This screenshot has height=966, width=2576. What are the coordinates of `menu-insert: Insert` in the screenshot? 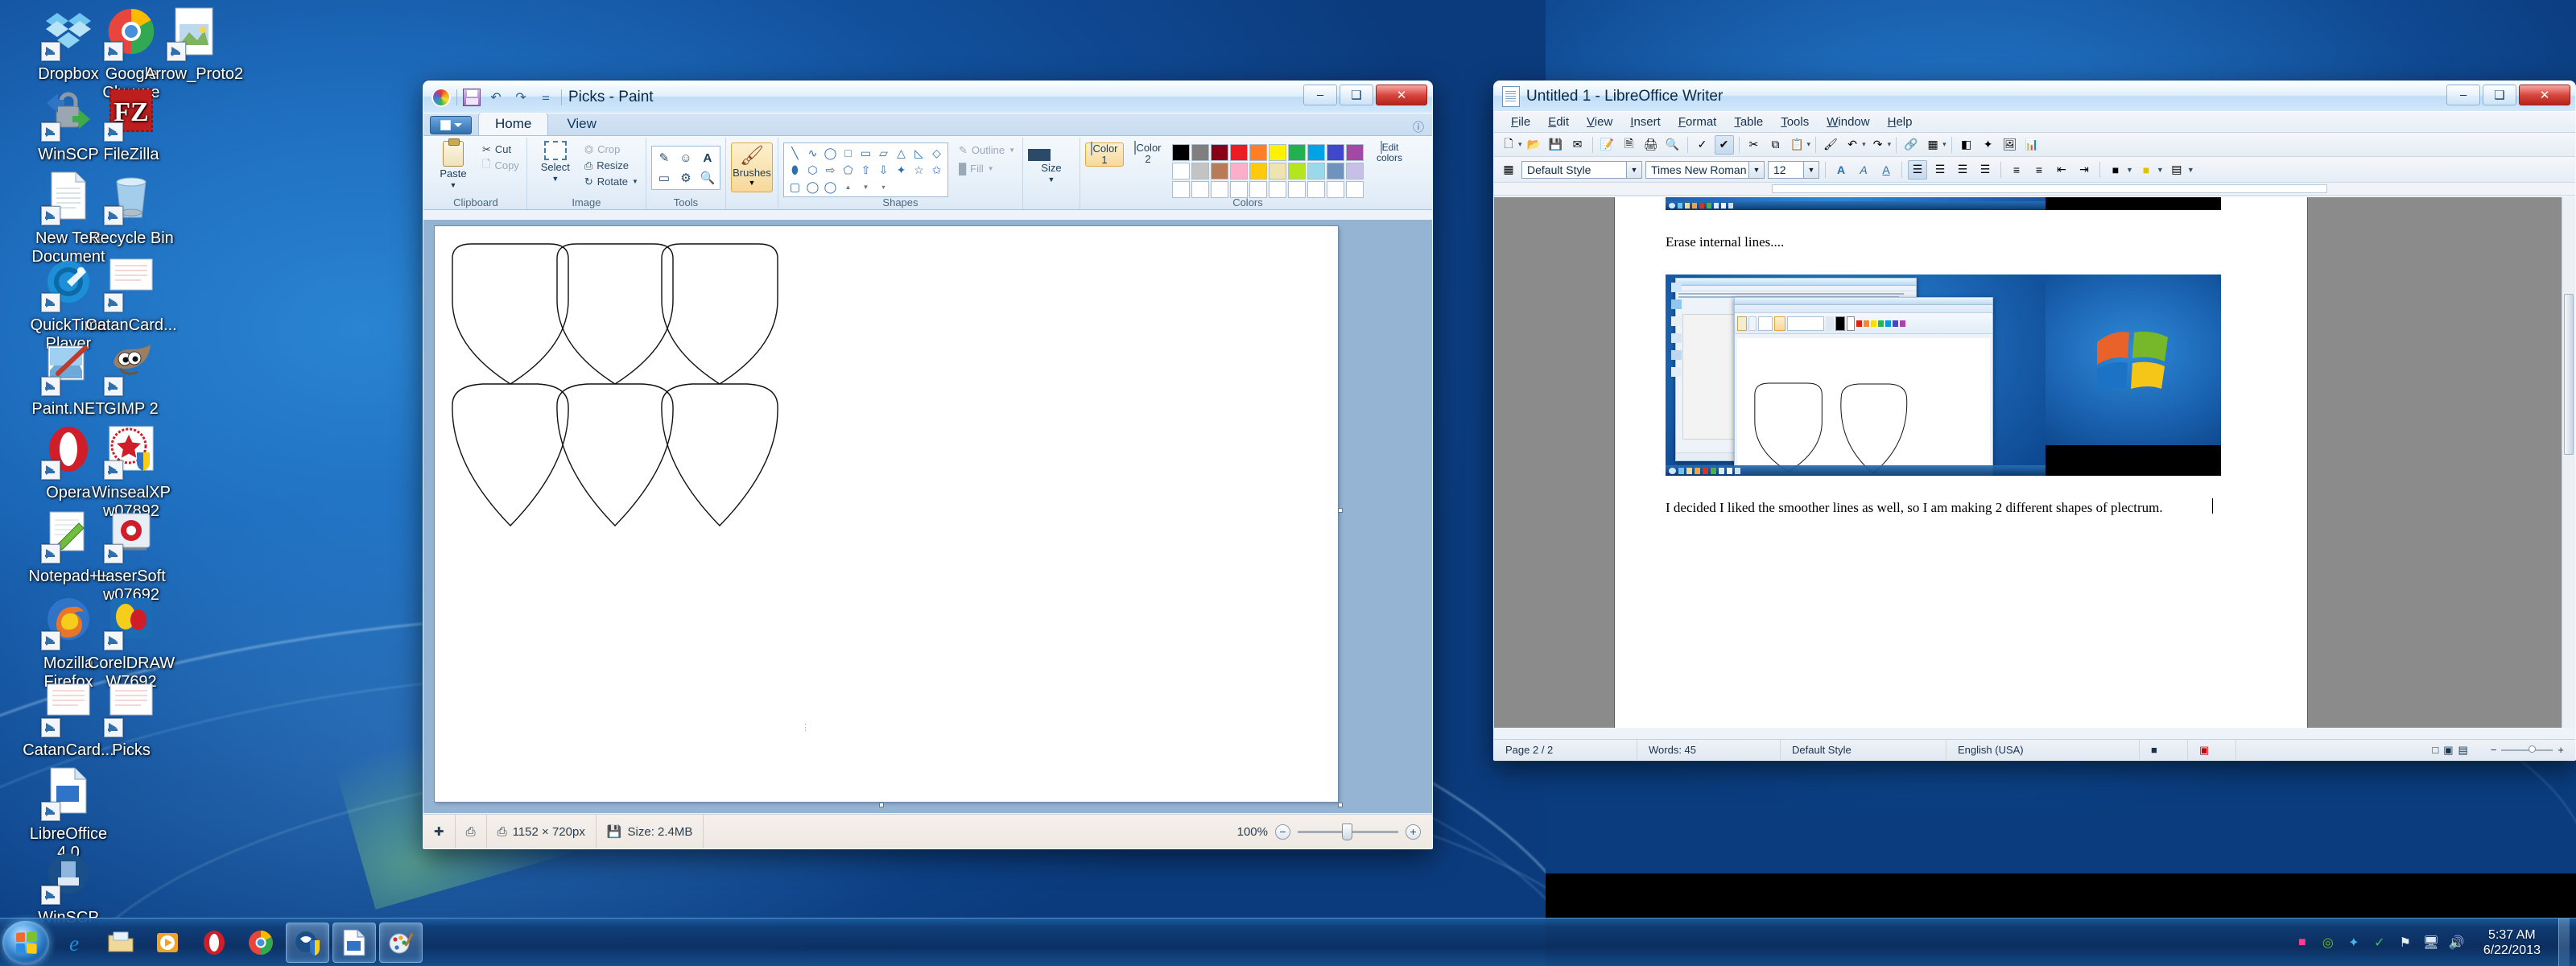 It's located at (1645, 122).